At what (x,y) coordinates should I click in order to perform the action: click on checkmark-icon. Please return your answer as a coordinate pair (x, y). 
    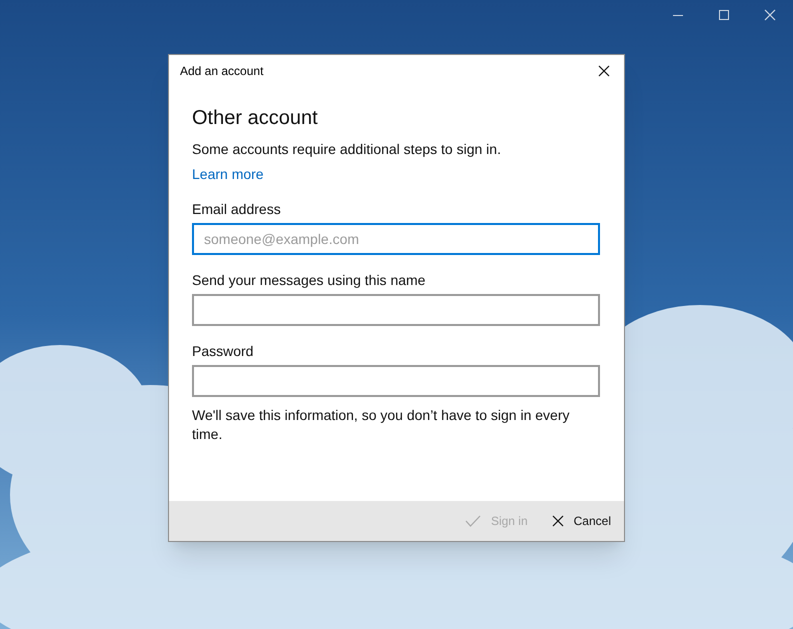
    Looking at the image, I should click on (472, 521).